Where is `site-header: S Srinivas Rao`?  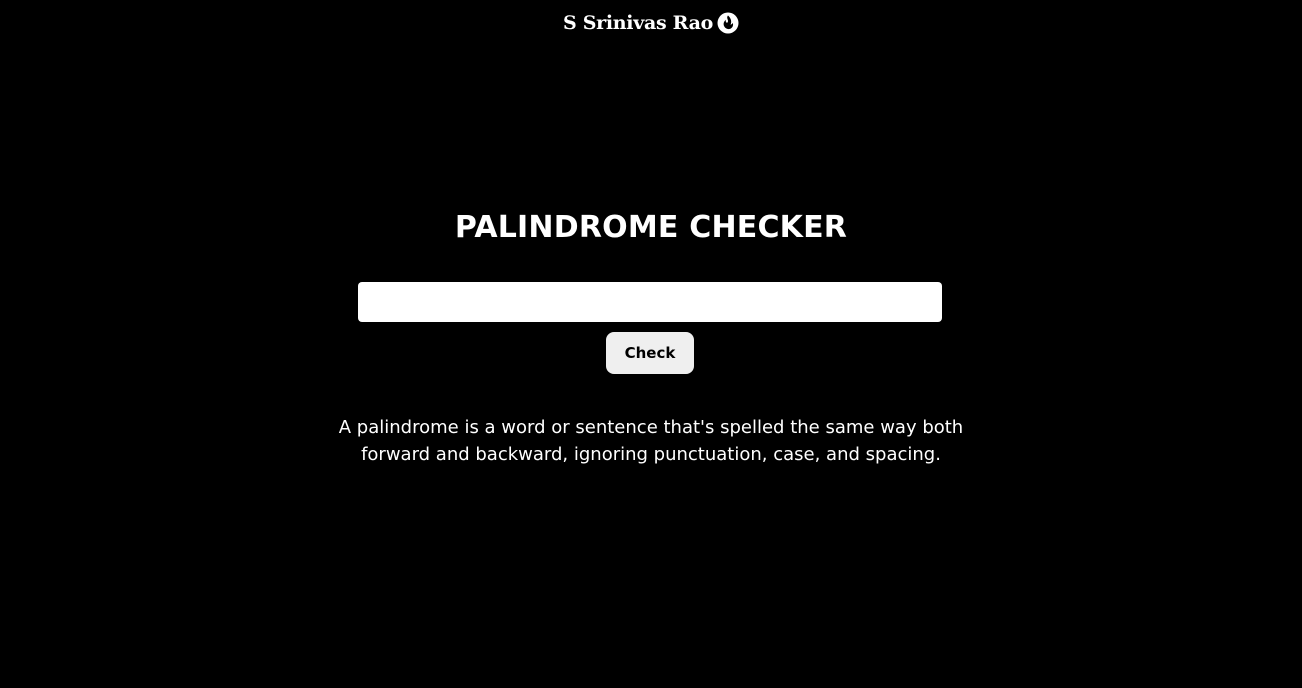 site-header: S Srinivas Rao is located at coordinates (651, 23).